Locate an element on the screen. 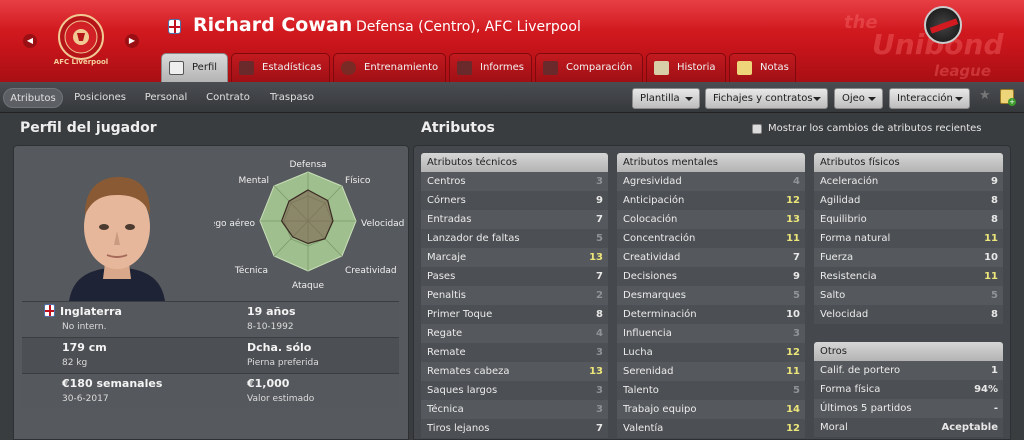 This screenshot has width=1024, height=440. attribute-row: Concentración 11 is located at coordinates (711, 238).